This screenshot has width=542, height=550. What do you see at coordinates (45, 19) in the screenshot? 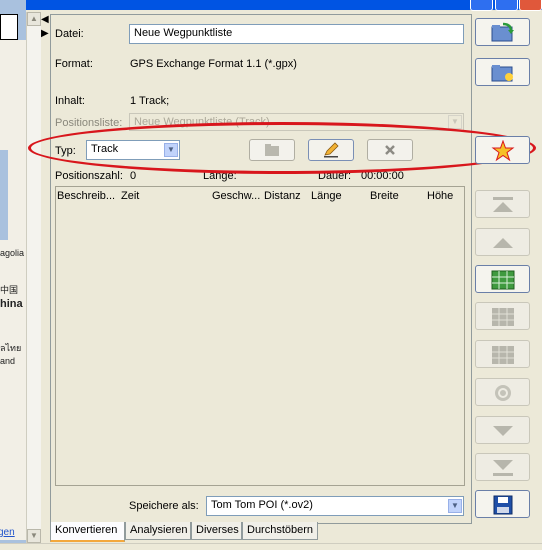
I see `collapse-left-icon: ◀` at bounding box center [45, 19].